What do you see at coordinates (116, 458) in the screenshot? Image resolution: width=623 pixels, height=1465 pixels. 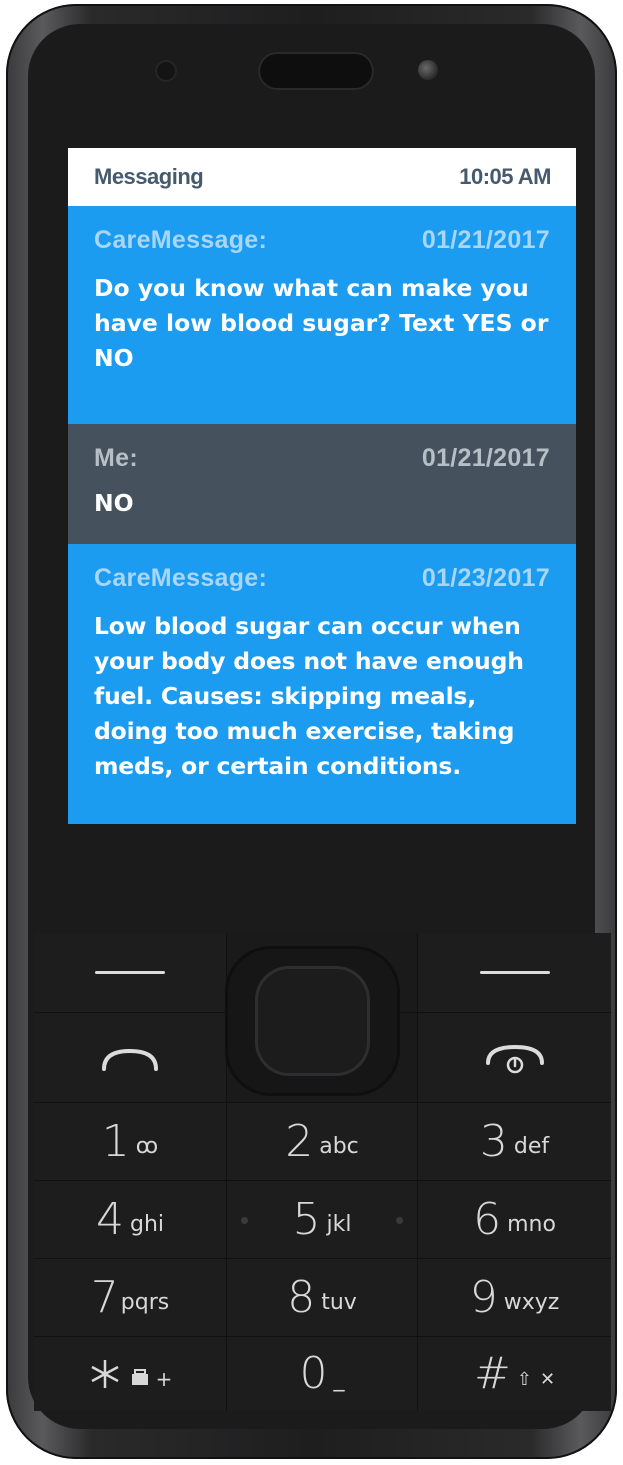 I see `message-sender: Me:` at bounding box center [116, 458].